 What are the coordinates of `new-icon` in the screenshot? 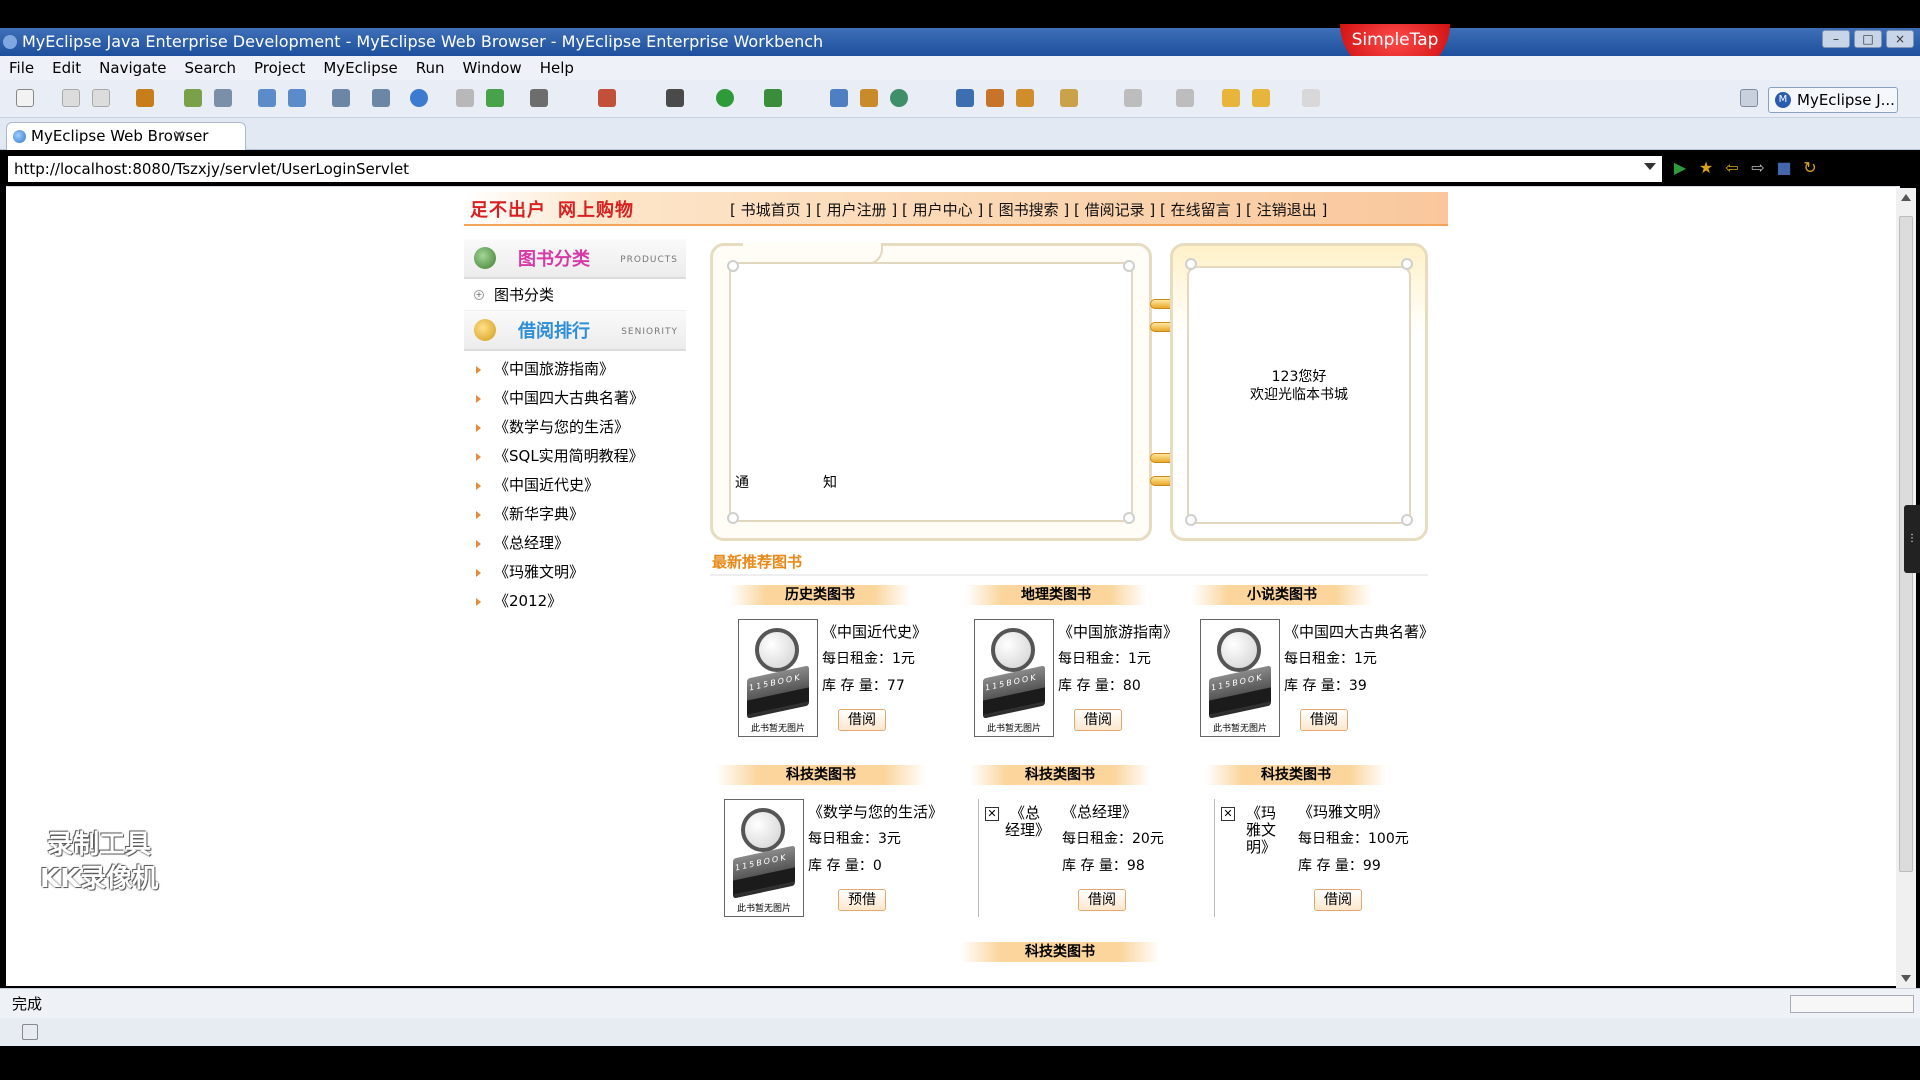 It's located at (25, 98).